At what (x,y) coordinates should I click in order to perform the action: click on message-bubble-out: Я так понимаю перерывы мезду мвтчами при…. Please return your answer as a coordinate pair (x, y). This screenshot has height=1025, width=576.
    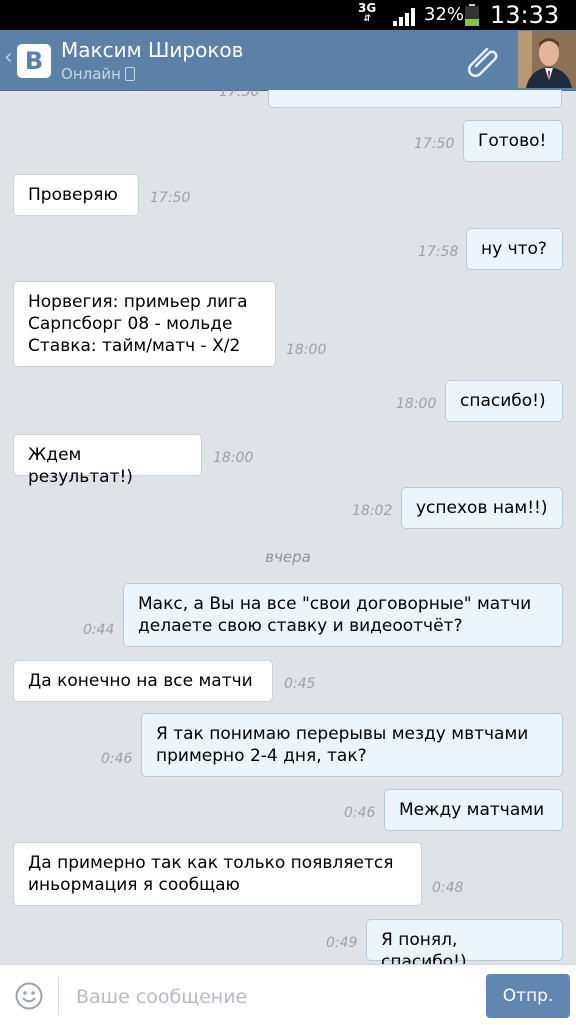
    Looking at the image, I should click on (352, 745).